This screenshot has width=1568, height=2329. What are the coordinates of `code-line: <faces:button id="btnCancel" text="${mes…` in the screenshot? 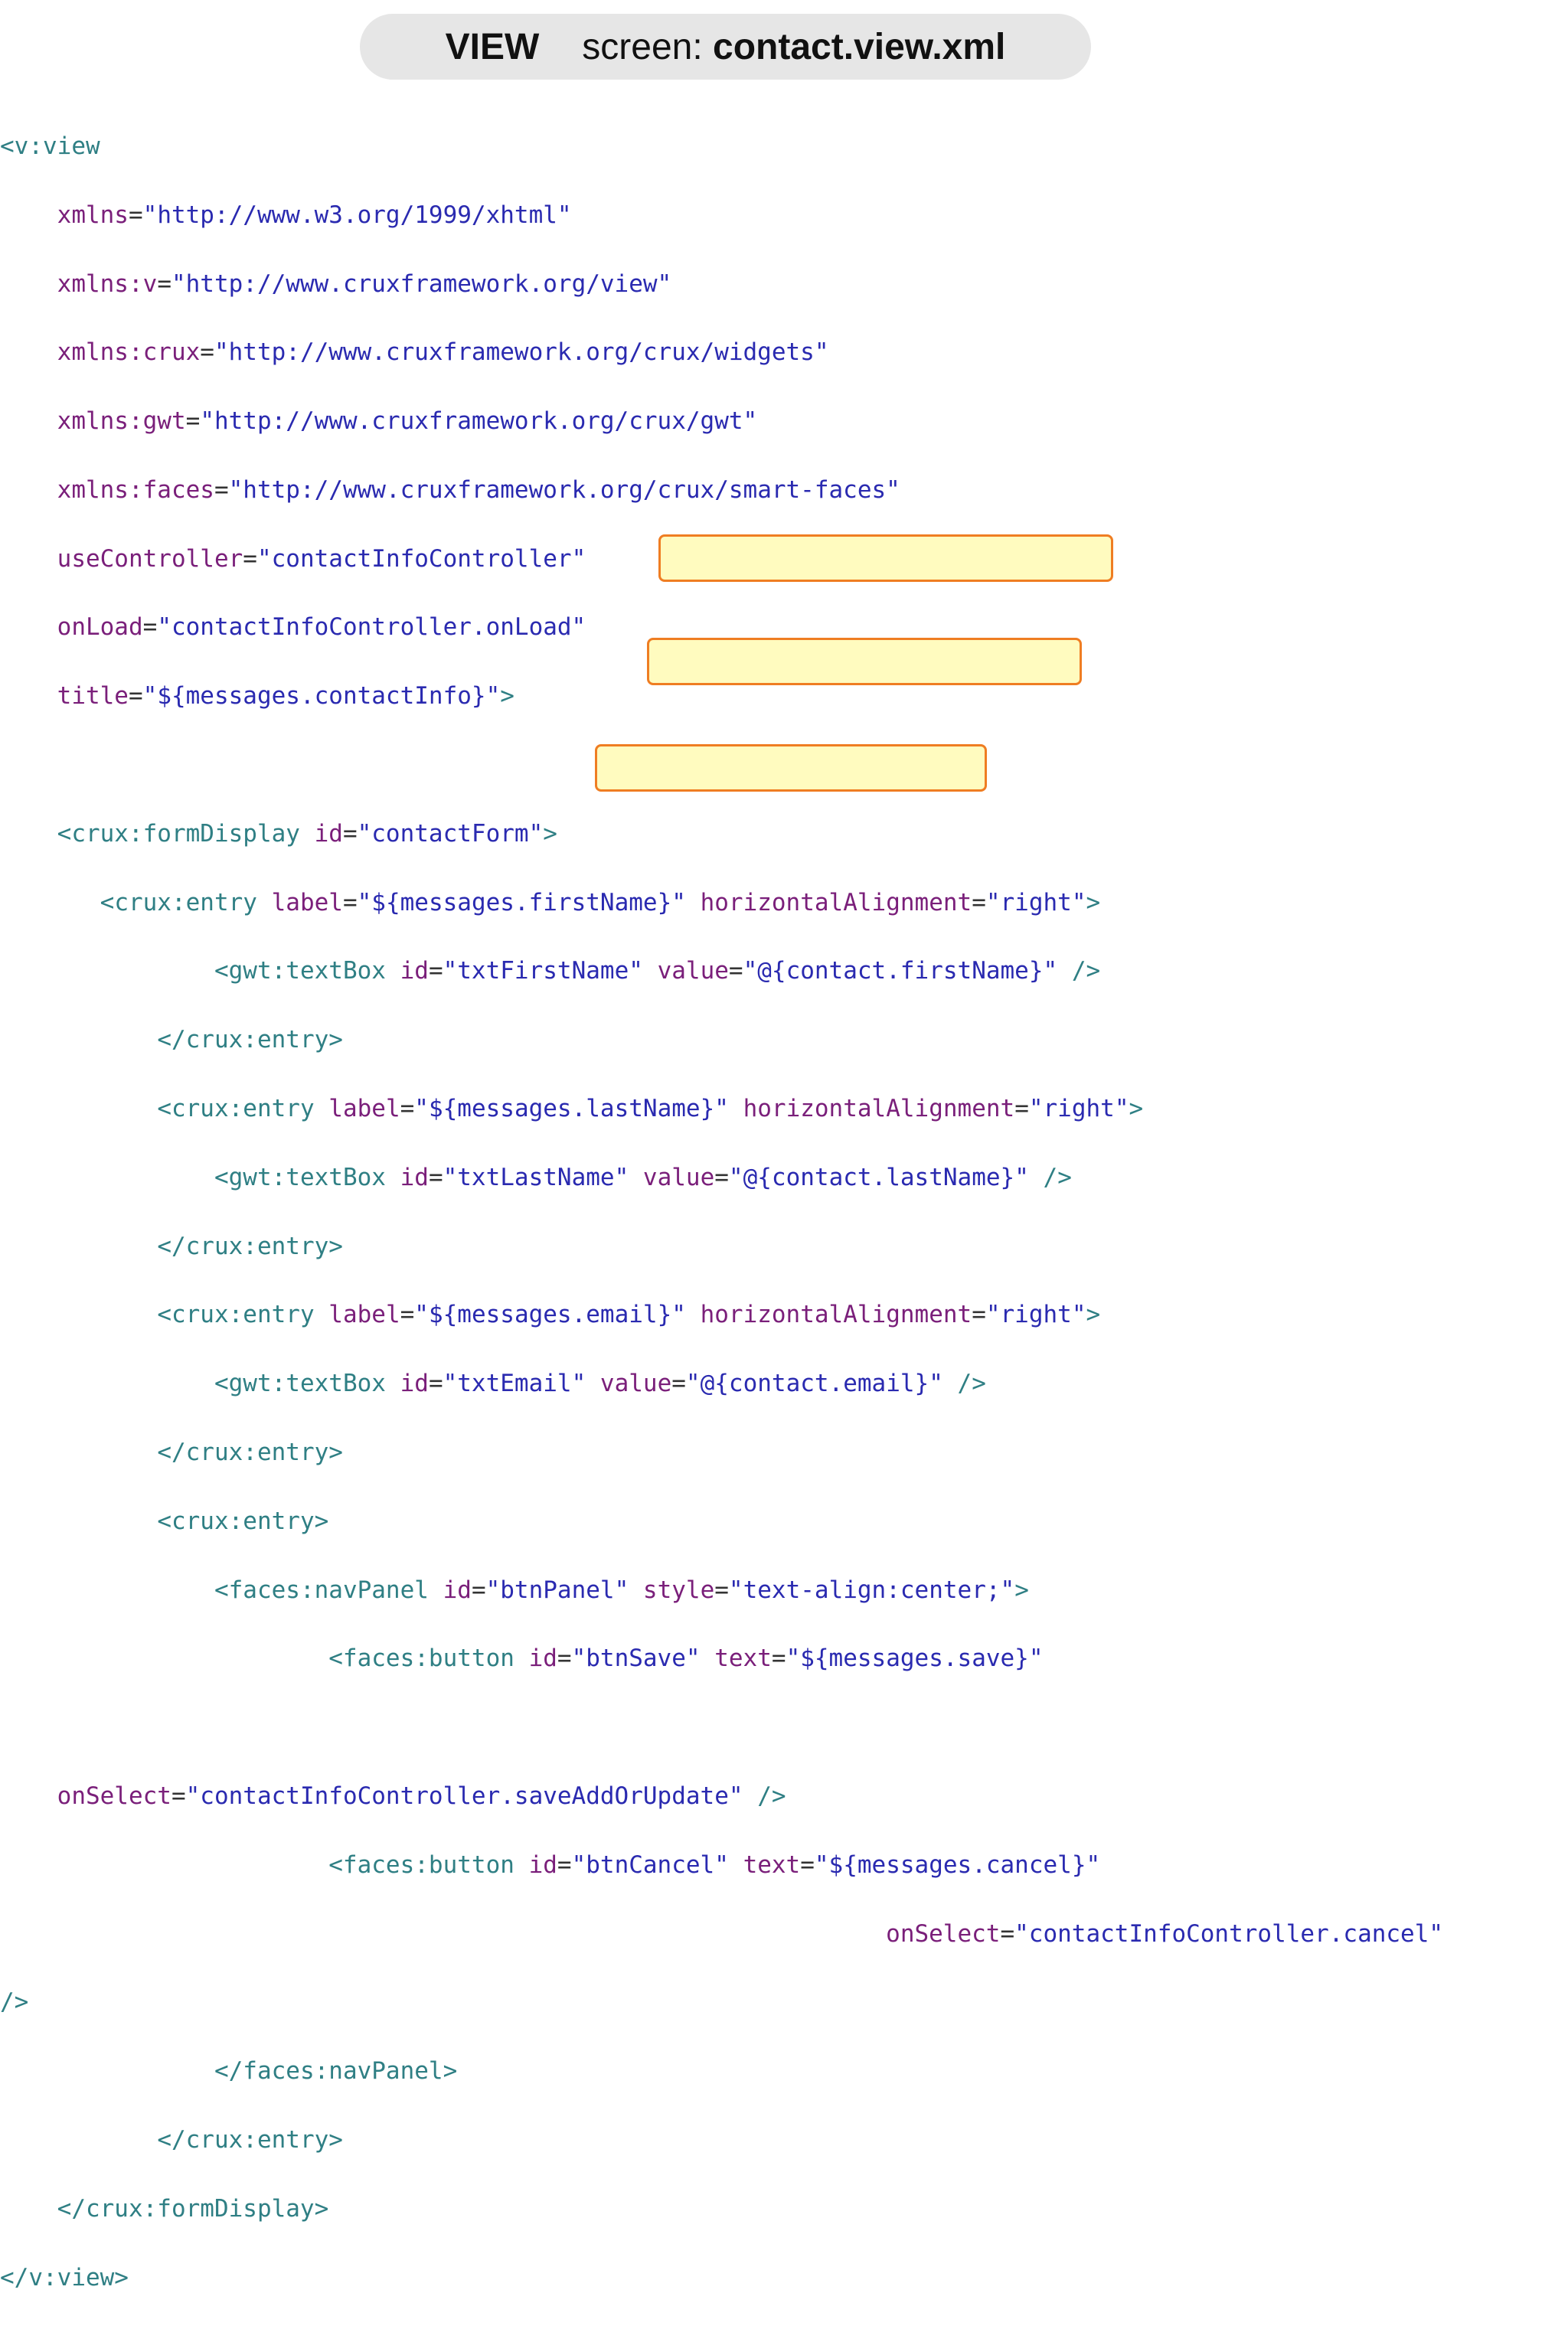 It's located at (714, 1864).